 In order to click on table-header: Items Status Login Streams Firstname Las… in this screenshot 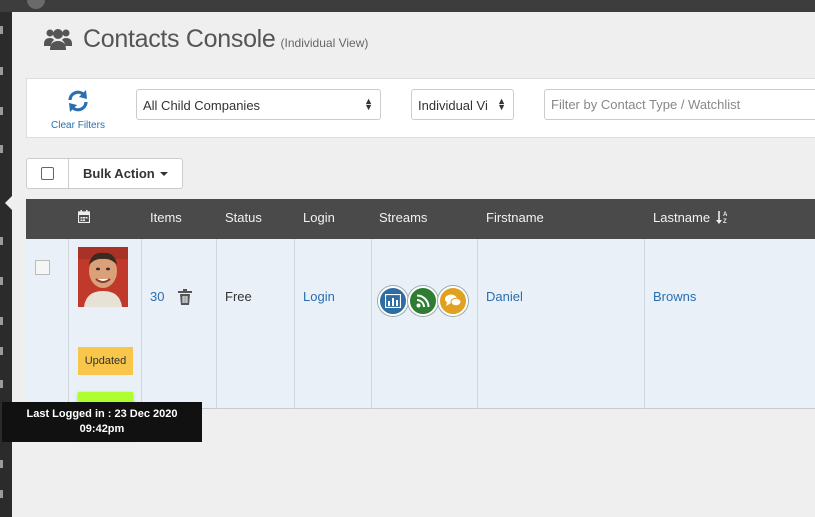, I will do `click(420, 219)`.